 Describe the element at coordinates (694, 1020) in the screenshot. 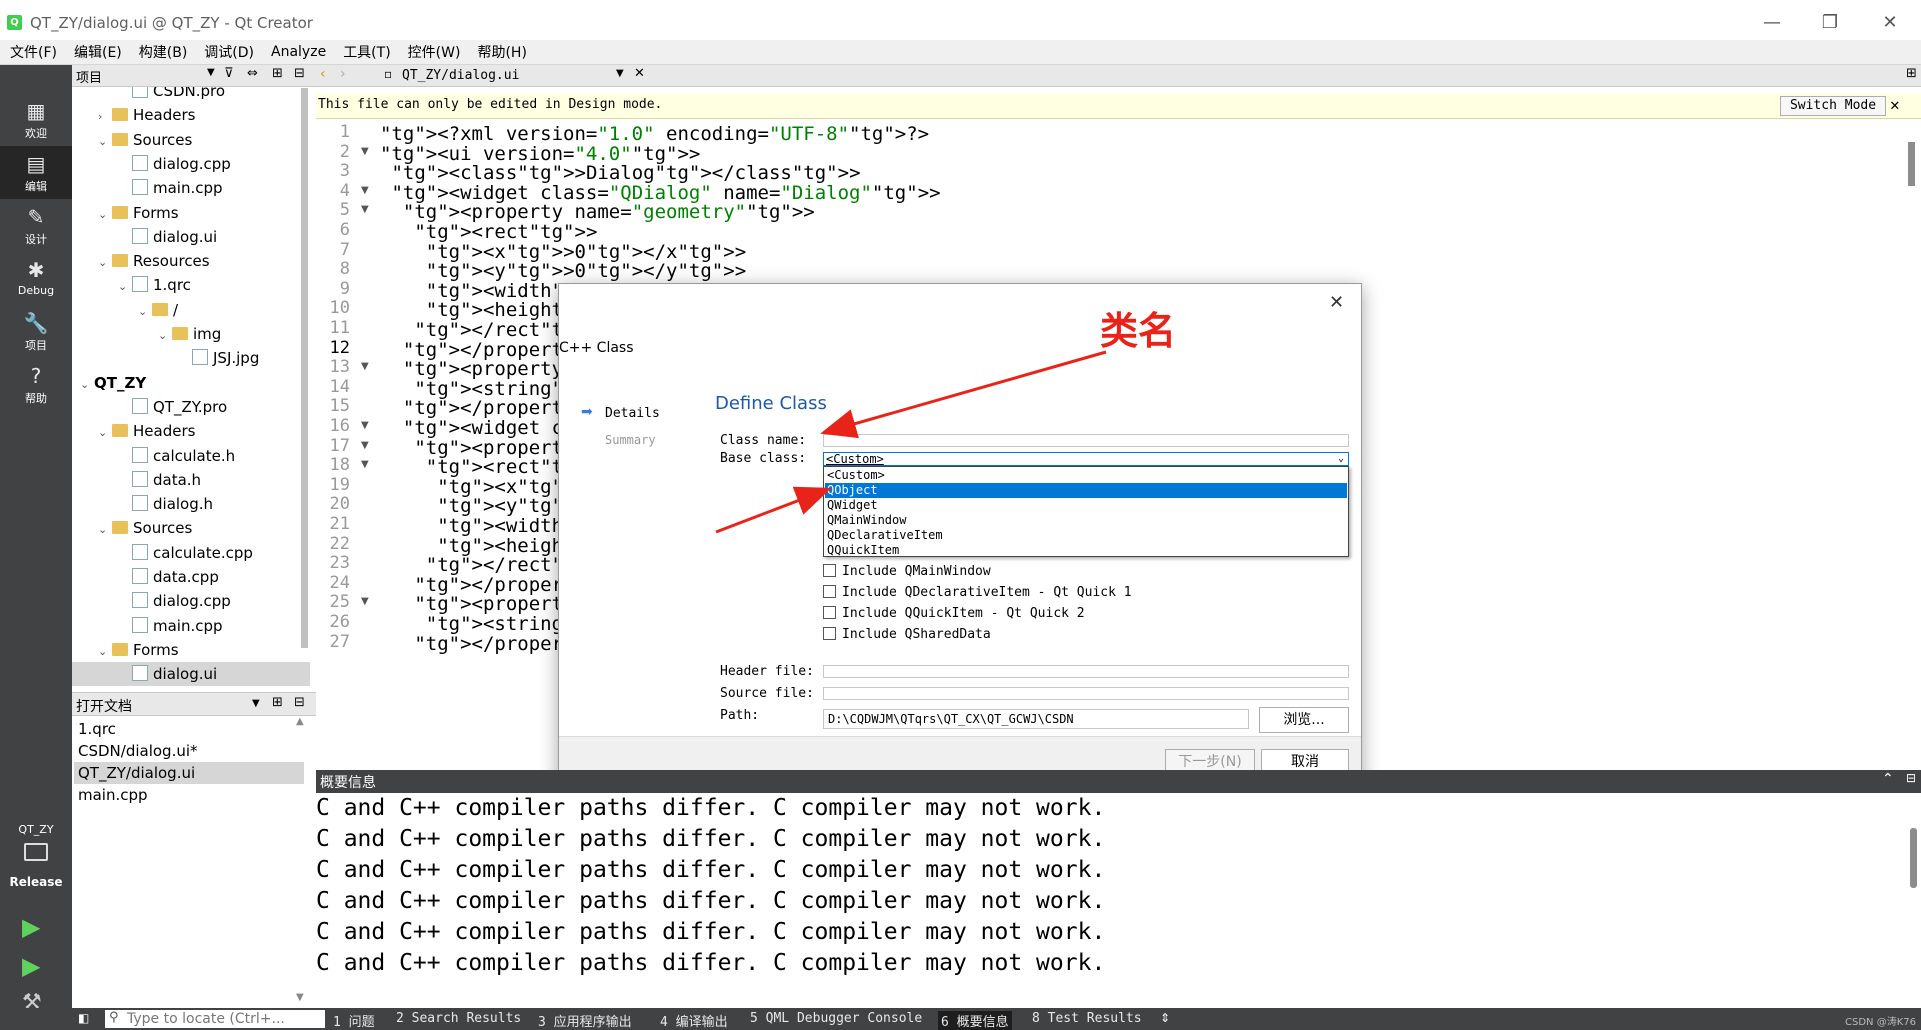

I see `tab-compile-output: 4 编译输出` at that location.